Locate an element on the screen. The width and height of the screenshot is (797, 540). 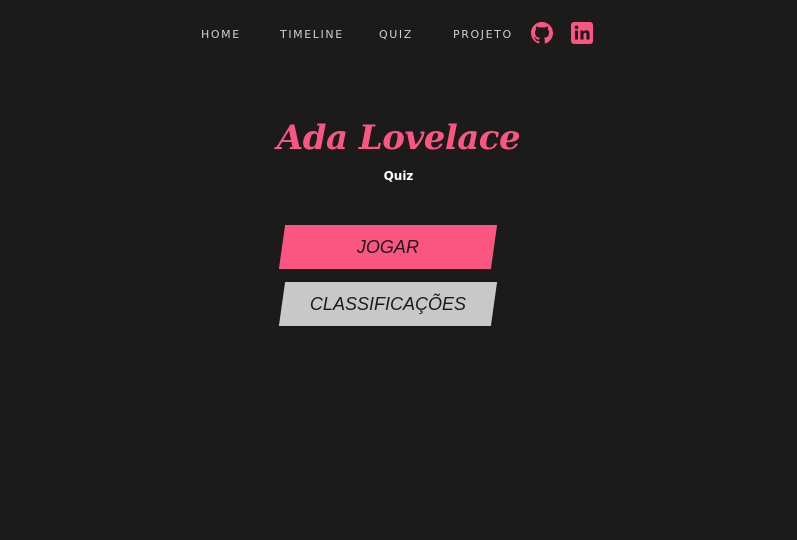
nav-link-quiz: QUIZ is located at coordinates (396, 34).